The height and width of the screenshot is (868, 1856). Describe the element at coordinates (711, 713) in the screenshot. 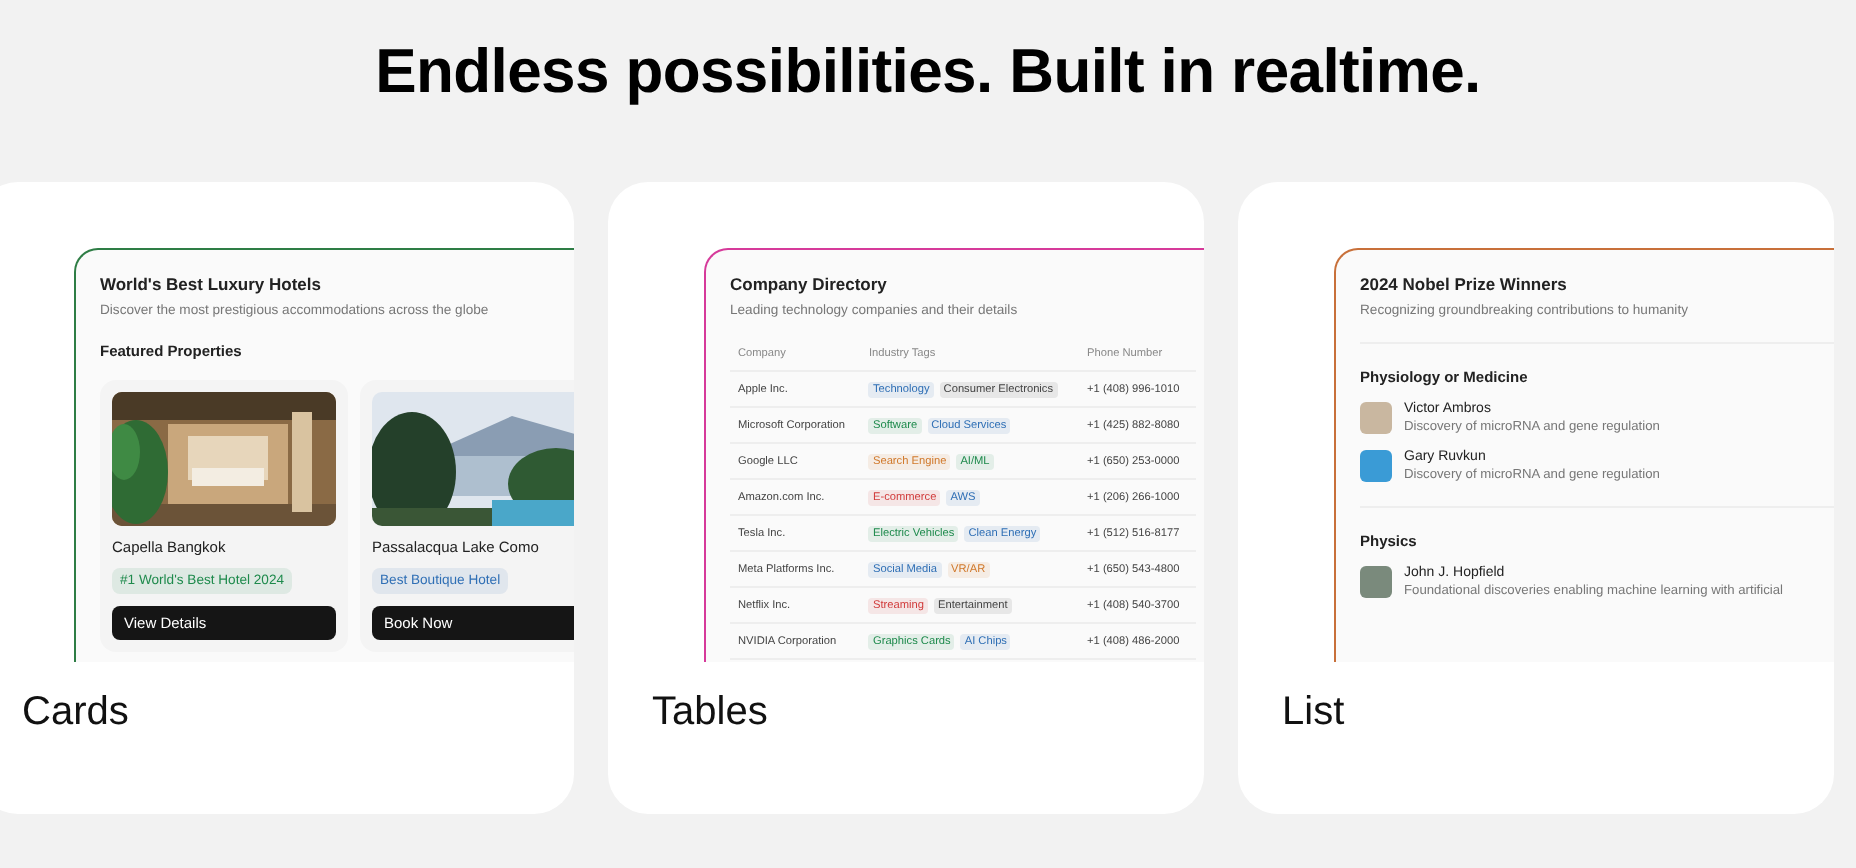

I see `card-label: Tables` at that location.